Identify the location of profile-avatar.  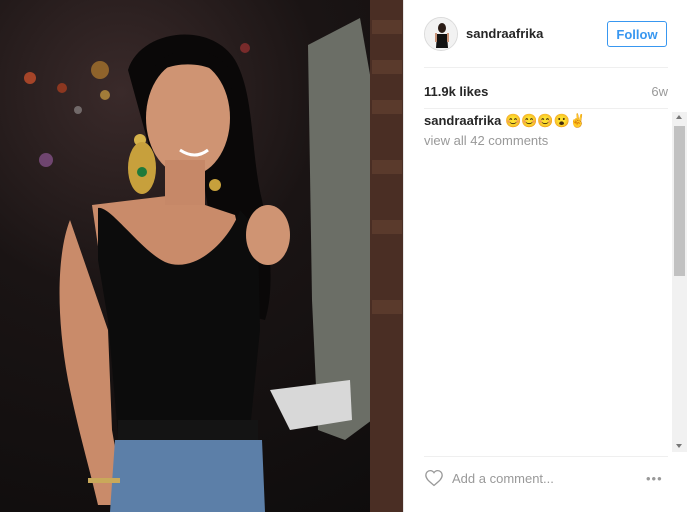
(441, 34).